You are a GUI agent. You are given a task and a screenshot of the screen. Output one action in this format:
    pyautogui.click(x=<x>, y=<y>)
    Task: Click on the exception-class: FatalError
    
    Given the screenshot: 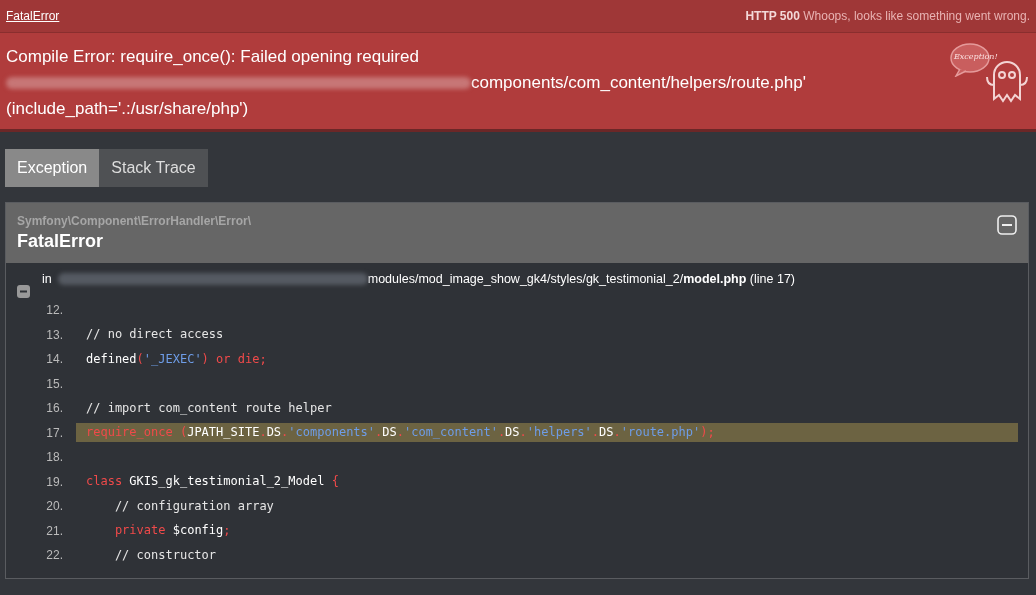 What is the action you would take?
    pyautogui.click(x=61, y=241)
    